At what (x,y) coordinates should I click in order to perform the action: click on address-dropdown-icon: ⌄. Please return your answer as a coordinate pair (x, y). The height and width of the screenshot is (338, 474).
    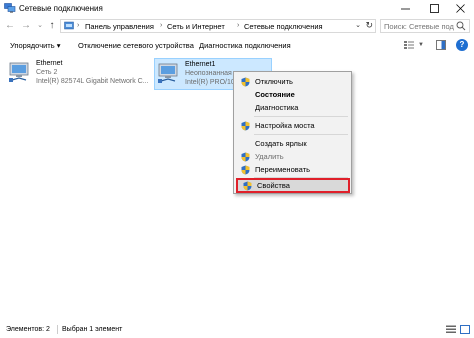
    Looking at the image, I should click on (358, 25).